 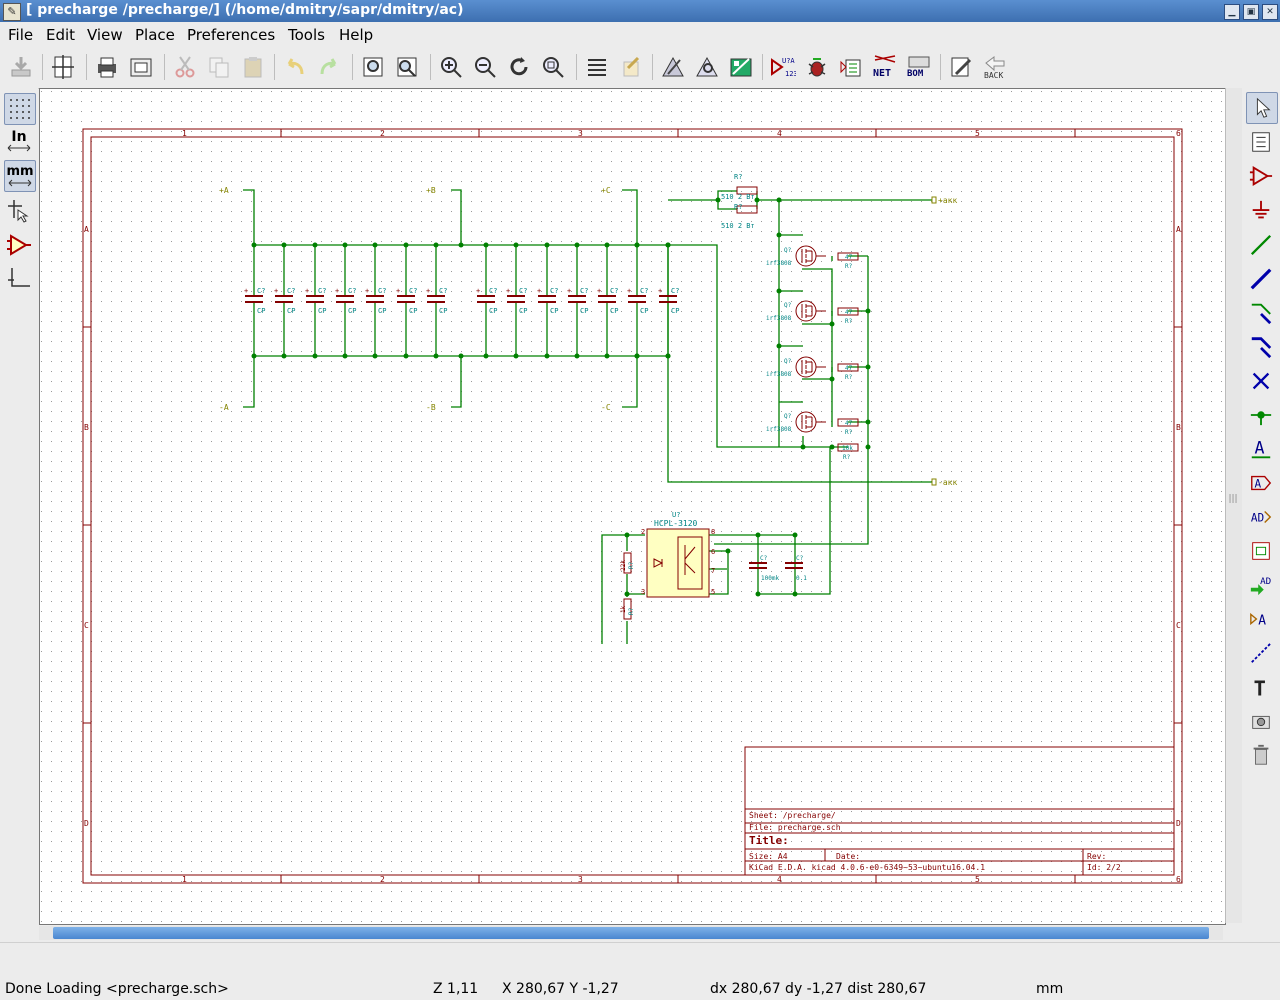 I want to click on hierarchy-navigator-button, so click(x=597, y=67).